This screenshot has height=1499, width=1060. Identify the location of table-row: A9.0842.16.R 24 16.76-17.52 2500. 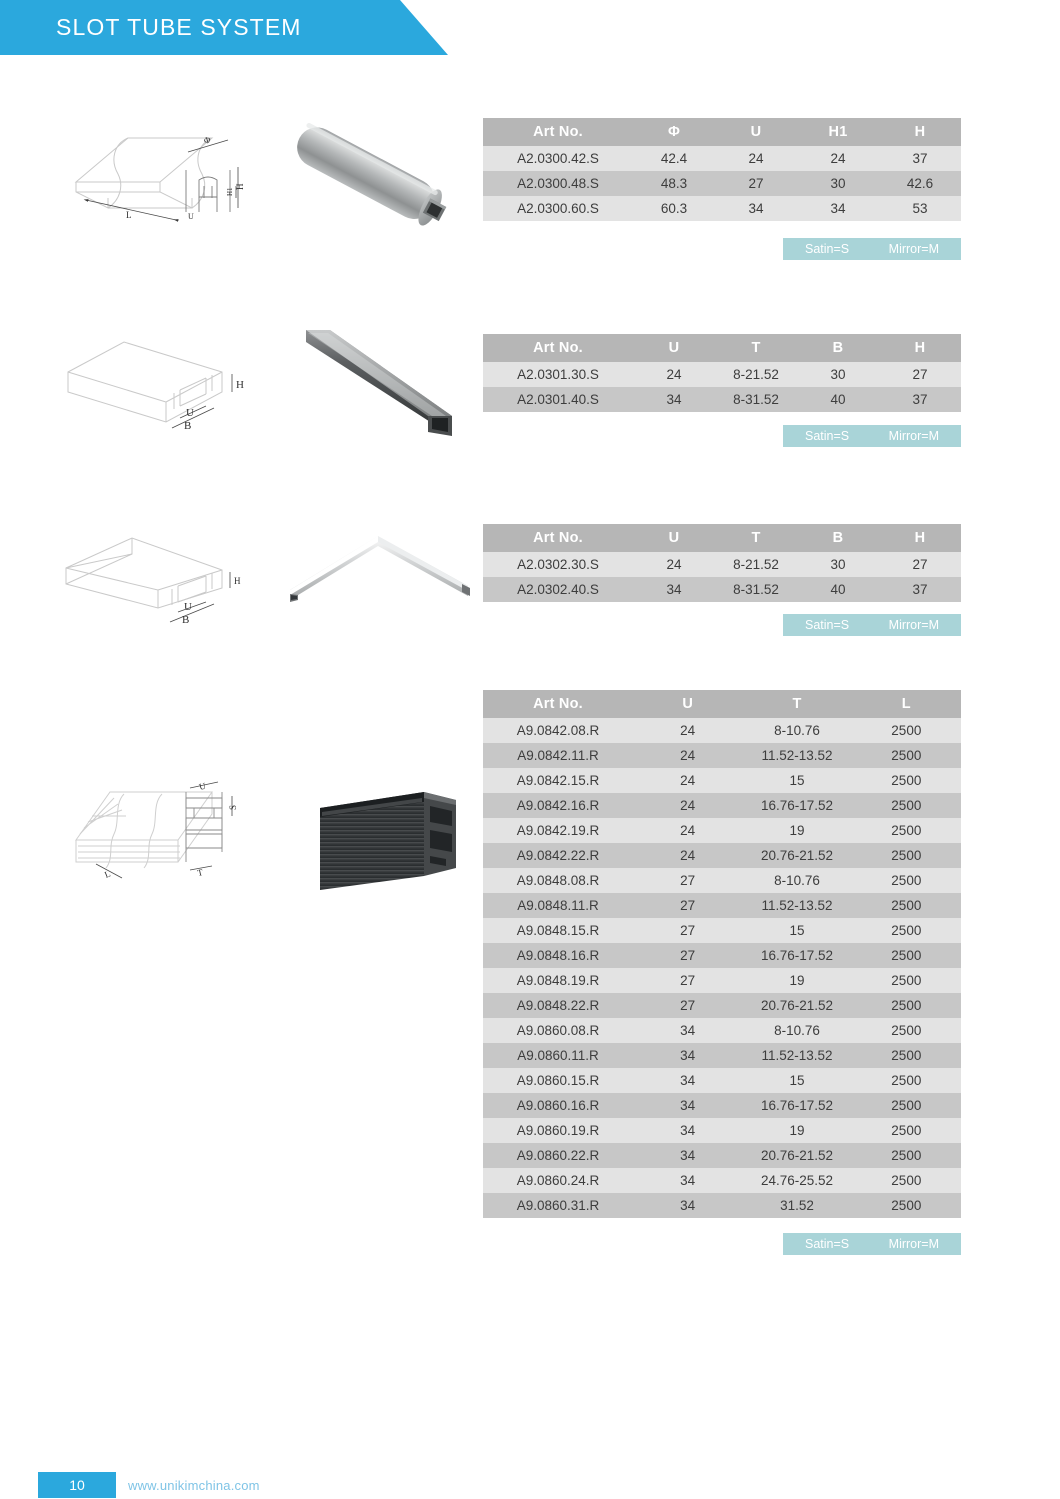
(722, 805).